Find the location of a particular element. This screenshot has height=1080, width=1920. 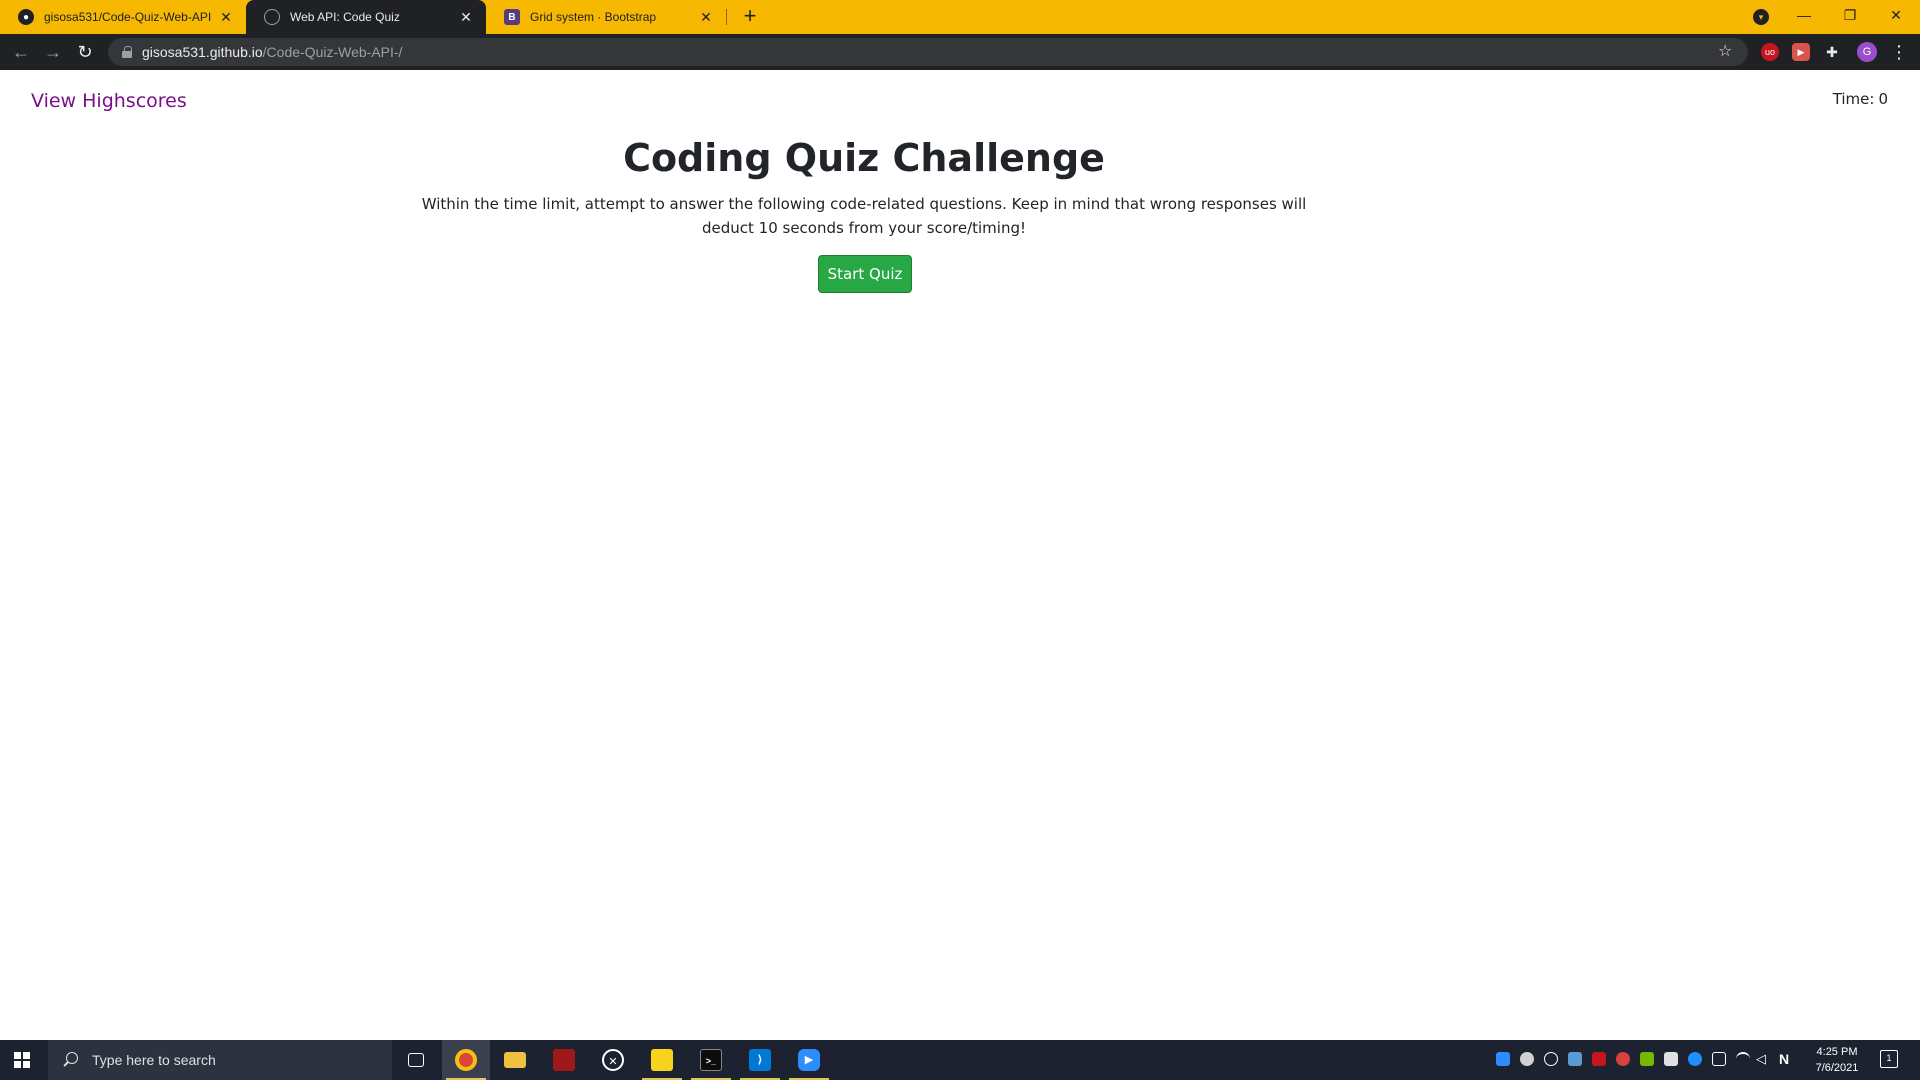

tab-title: Grid system · Bootstrap is located at coordinates (593, 17).